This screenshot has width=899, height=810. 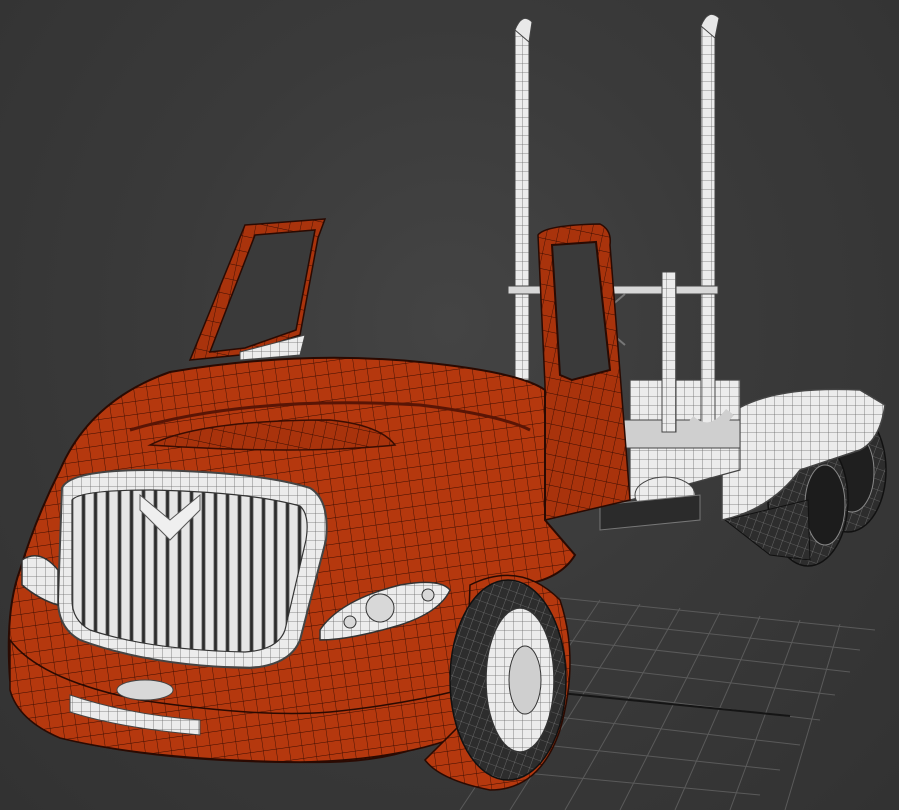 What do you see at coordinates (710, 223) in the screenshot?
I see `exhaust-stack-right` at bounding box center [710, 223].